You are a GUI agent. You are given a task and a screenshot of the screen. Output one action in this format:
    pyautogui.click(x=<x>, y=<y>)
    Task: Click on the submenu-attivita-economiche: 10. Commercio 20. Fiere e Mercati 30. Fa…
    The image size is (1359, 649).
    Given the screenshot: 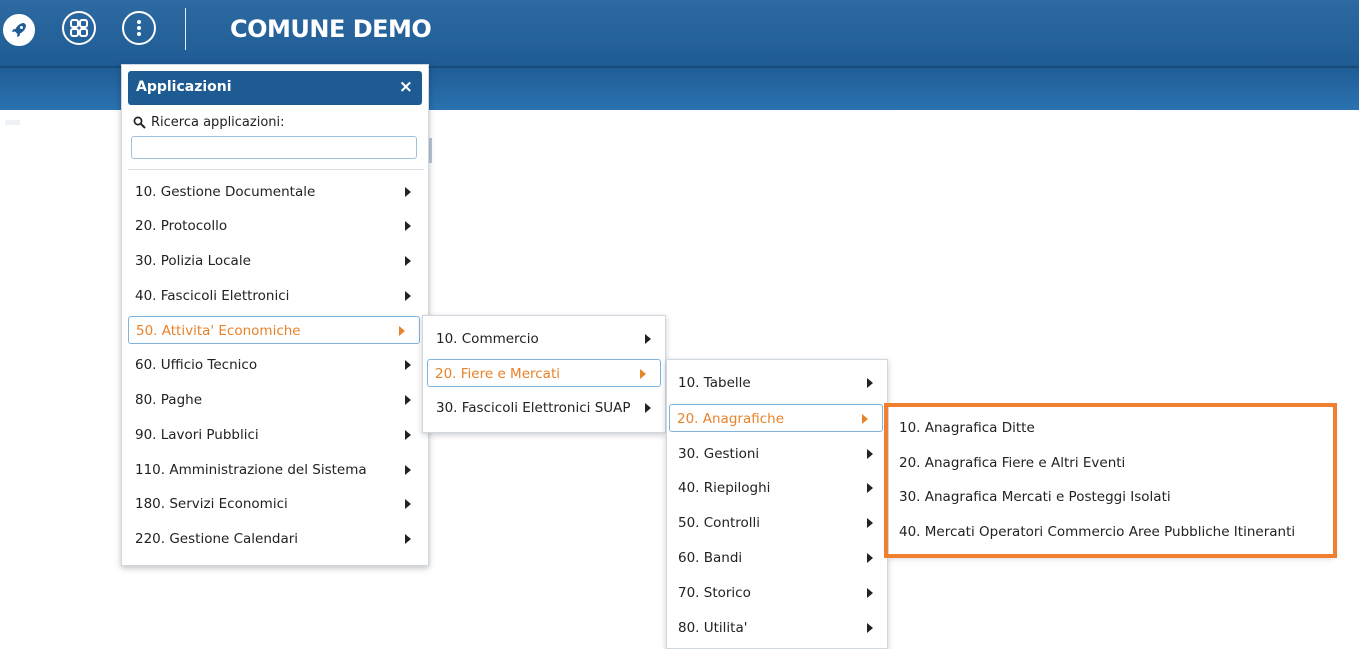 What is the action you would take?
    pyautogui.click(x=544, y=374)
    